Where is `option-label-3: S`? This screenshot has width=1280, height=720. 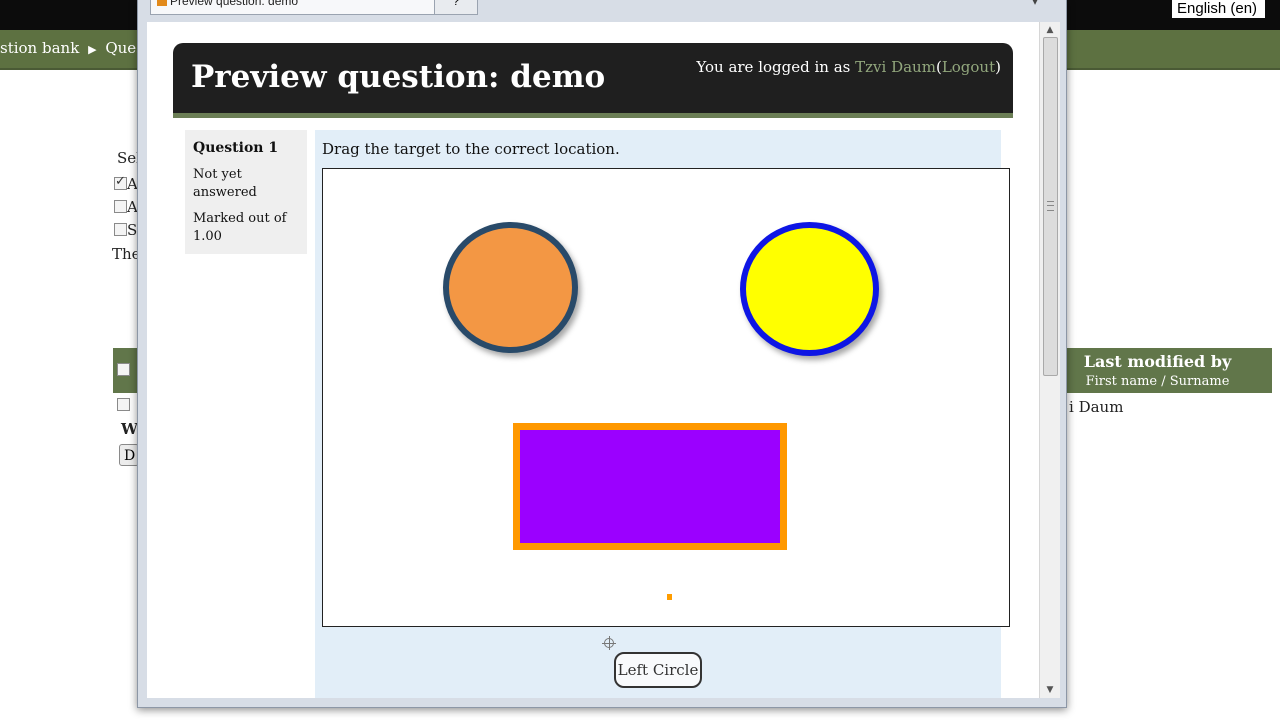 option-label-3: S is located at coordinates (132, 230).